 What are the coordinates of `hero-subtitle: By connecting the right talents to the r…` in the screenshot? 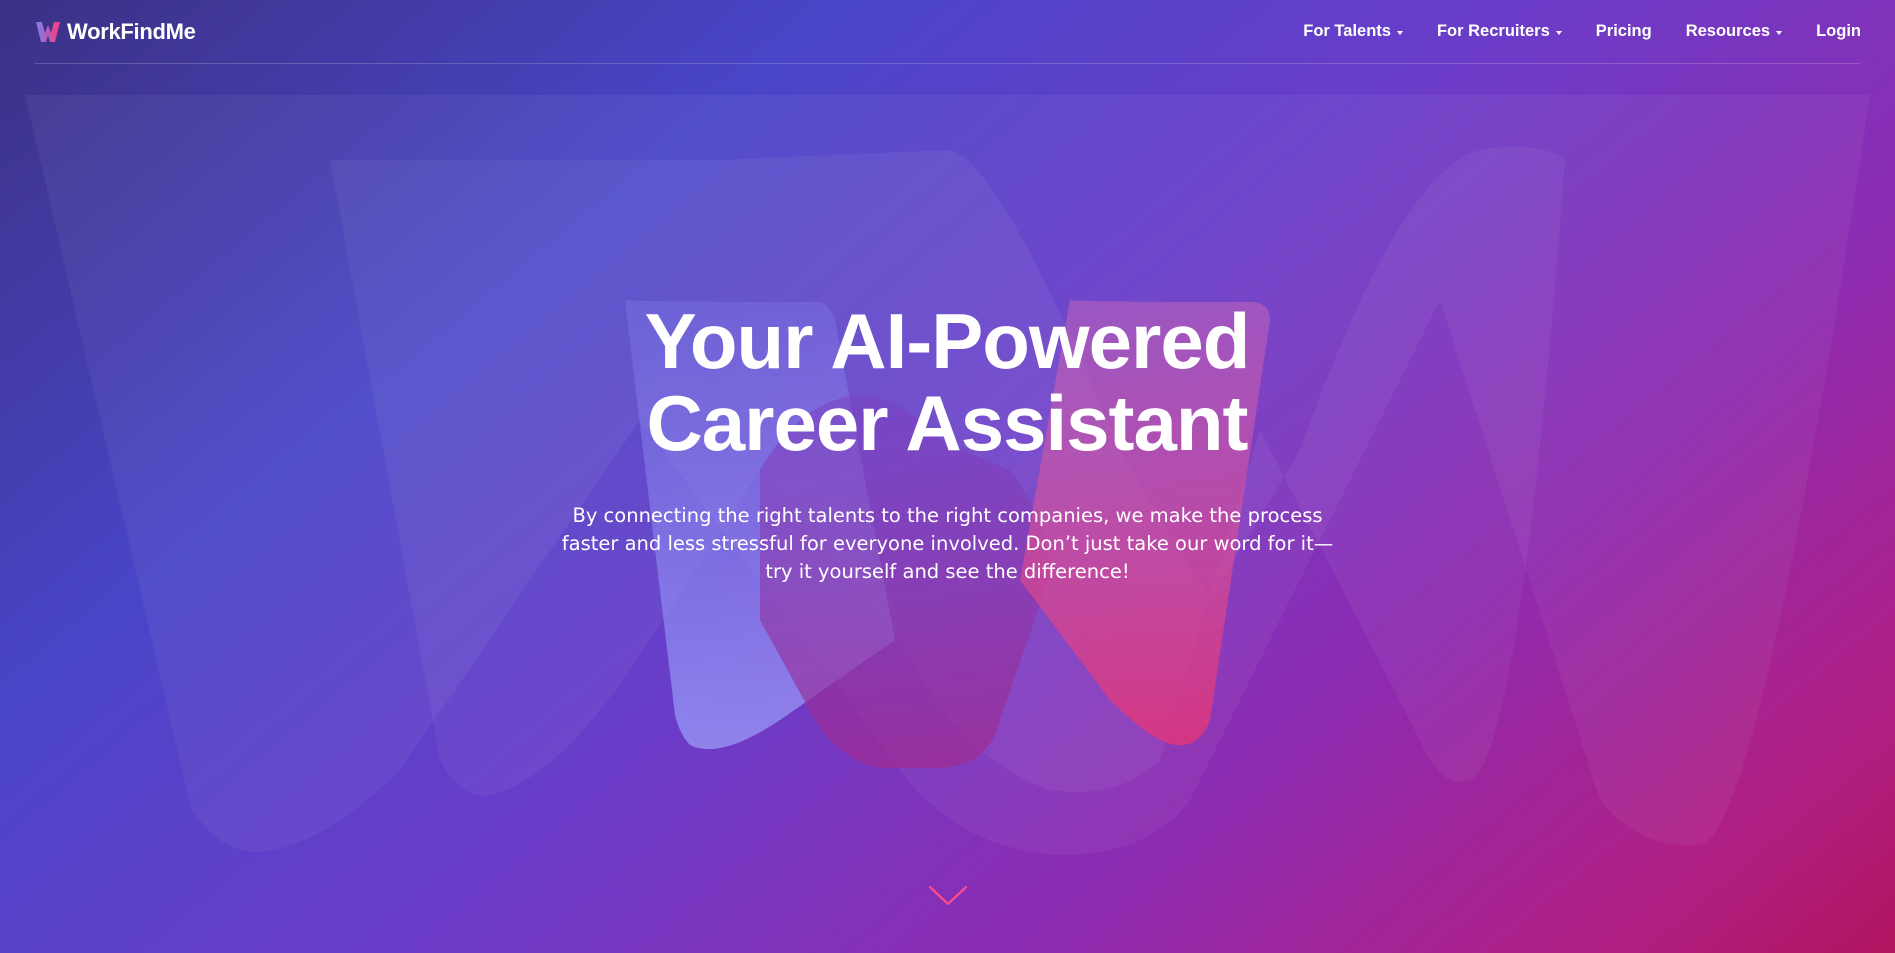 It's located at (947, 543).